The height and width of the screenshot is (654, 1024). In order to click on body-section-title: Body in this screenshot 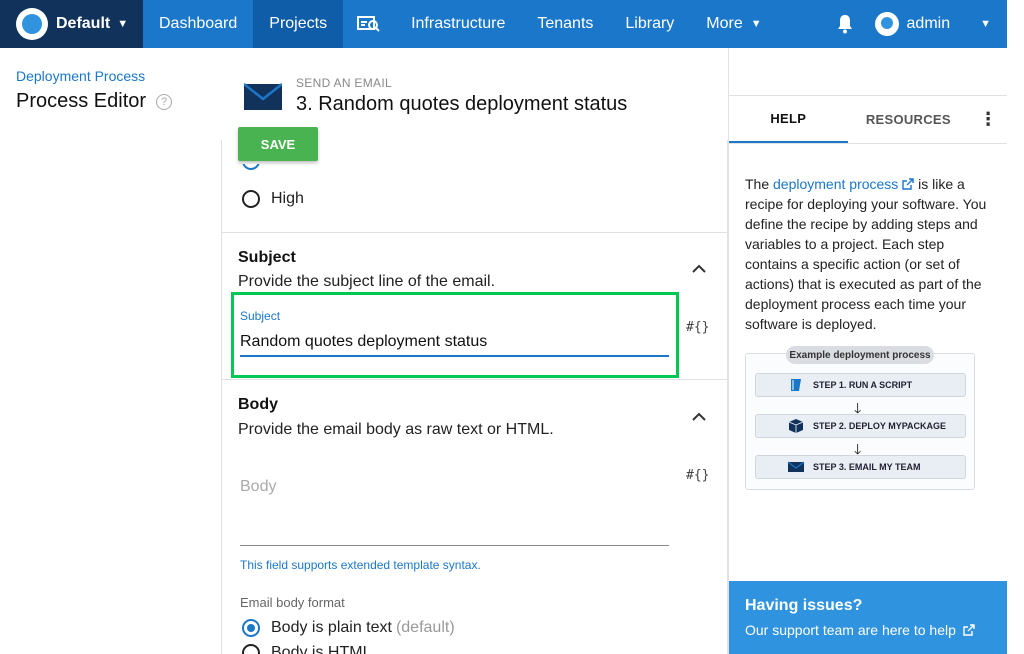, I will do `click(258, 404)`.